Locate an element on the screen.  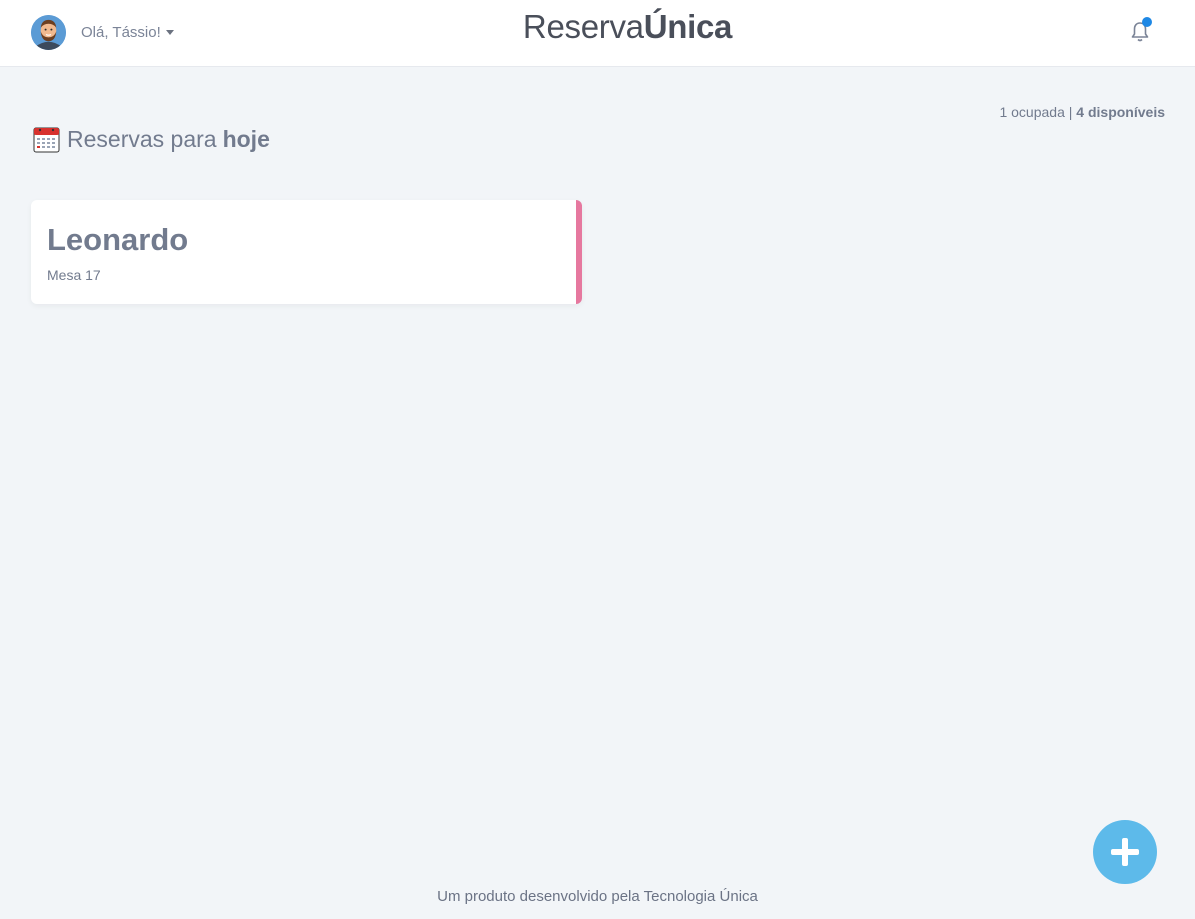
brand-regular: Reserva is located at coordinates (583, 26).